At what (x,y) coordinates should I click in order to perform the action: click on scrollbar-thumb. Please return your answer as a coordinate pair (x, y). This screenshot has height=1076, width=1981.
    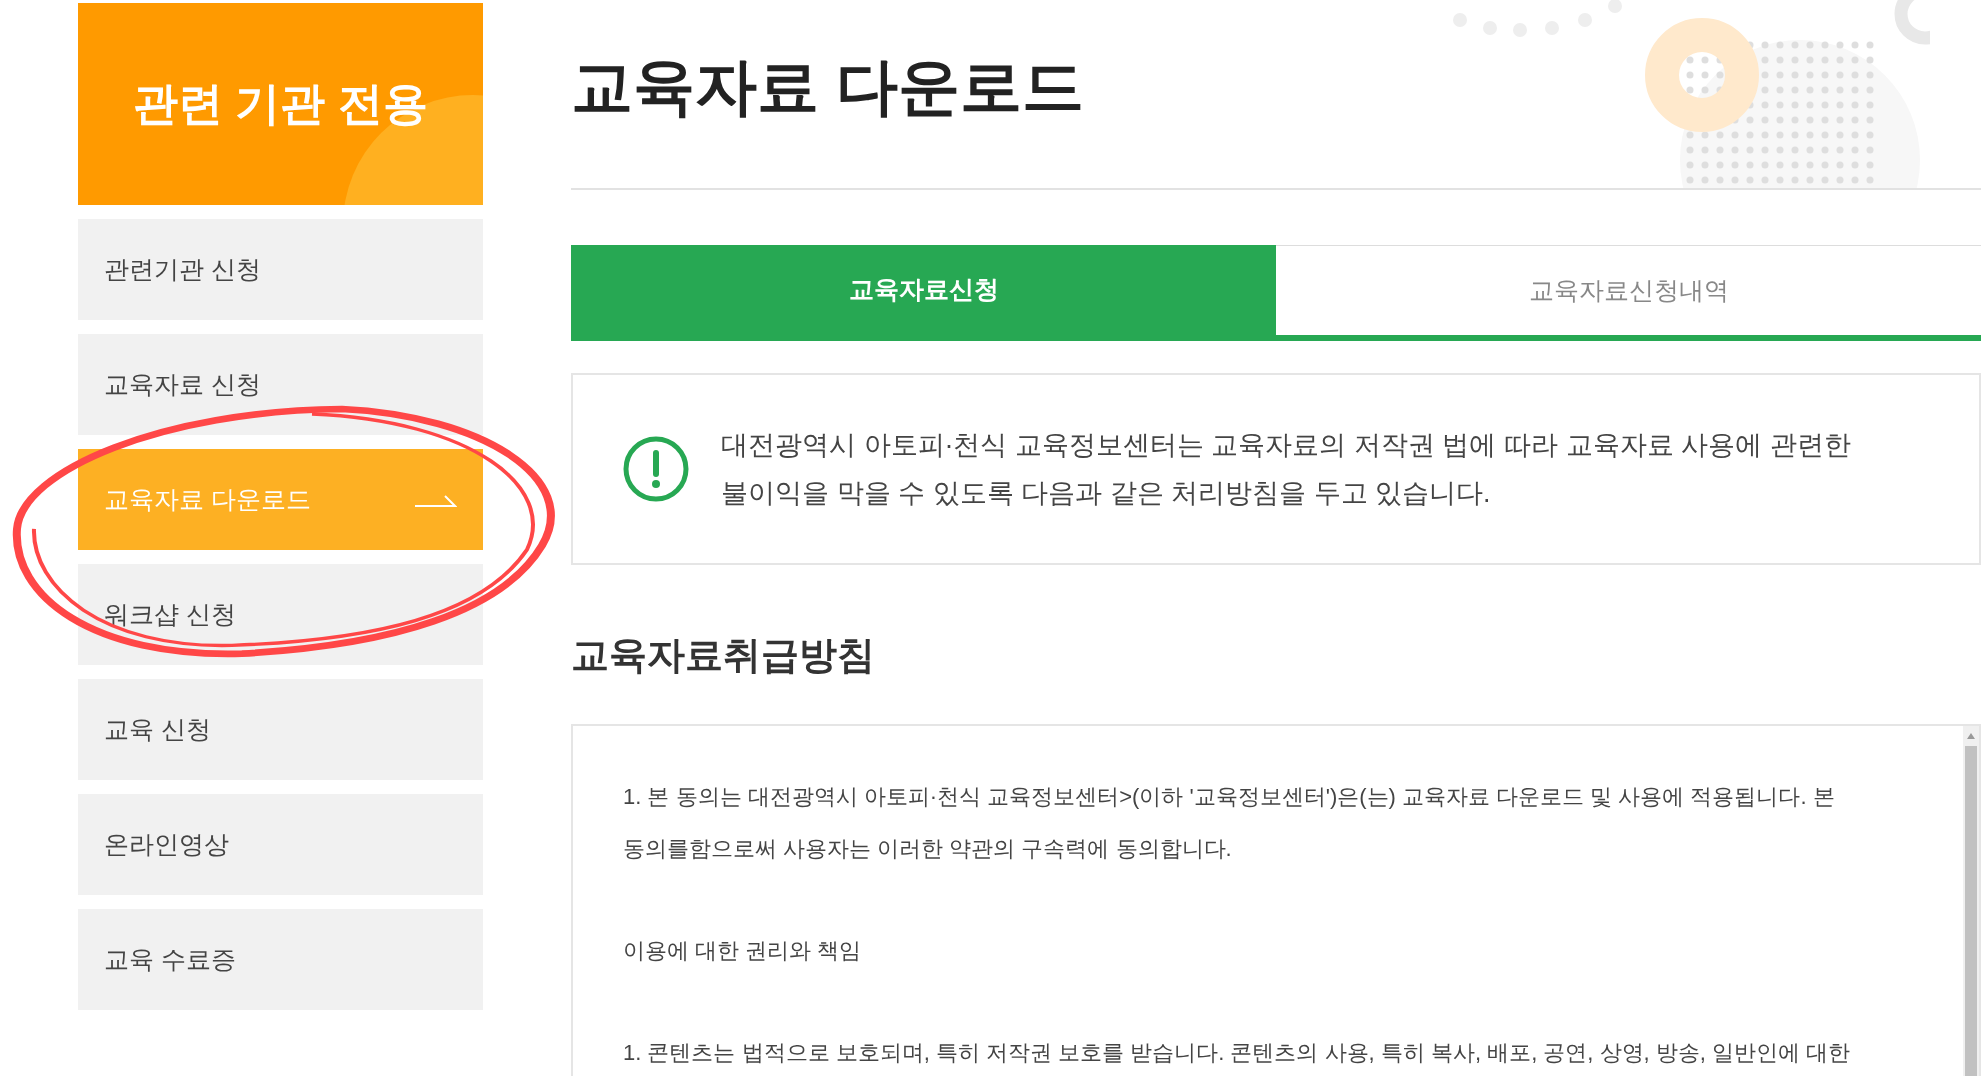
    Looking at the image, I should click on (1971, 911).